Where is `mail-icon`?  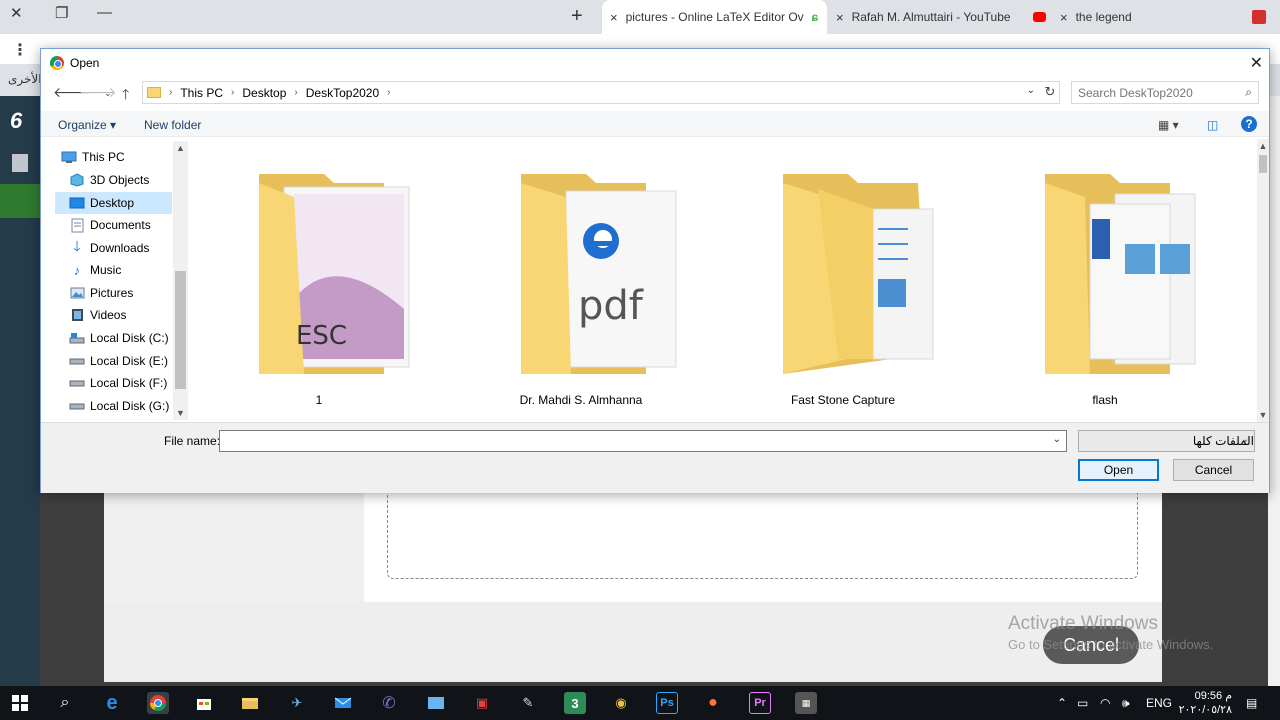 mail-icon is located at coordinates (343, 703).